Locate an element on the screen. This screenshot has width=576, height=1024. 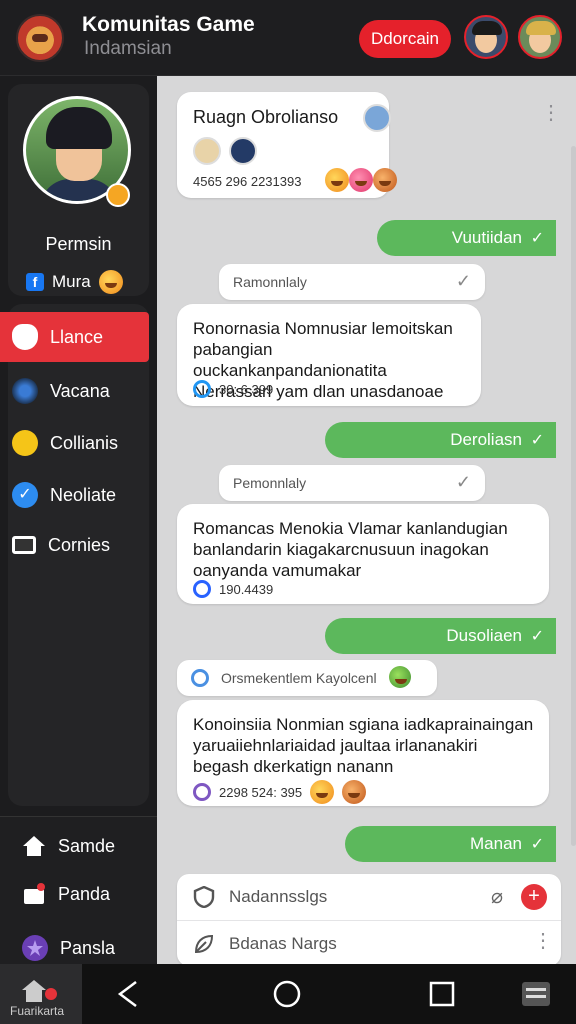
nav-item-label: Collianis is located at coordinates (84, 442).